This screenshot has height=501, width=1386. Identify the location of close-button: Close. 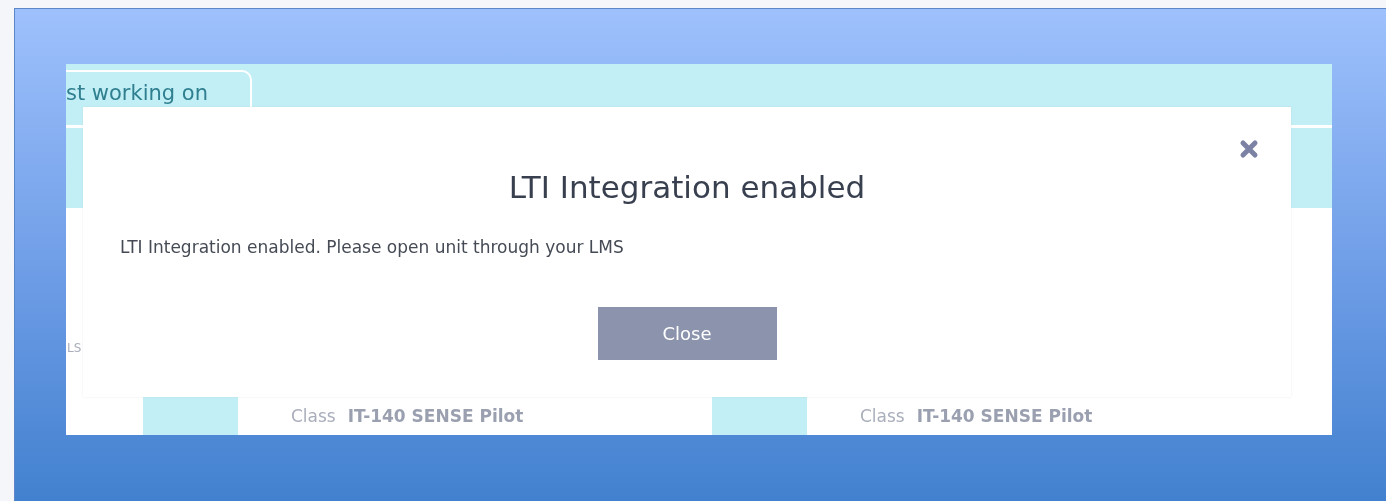
(687, 333).